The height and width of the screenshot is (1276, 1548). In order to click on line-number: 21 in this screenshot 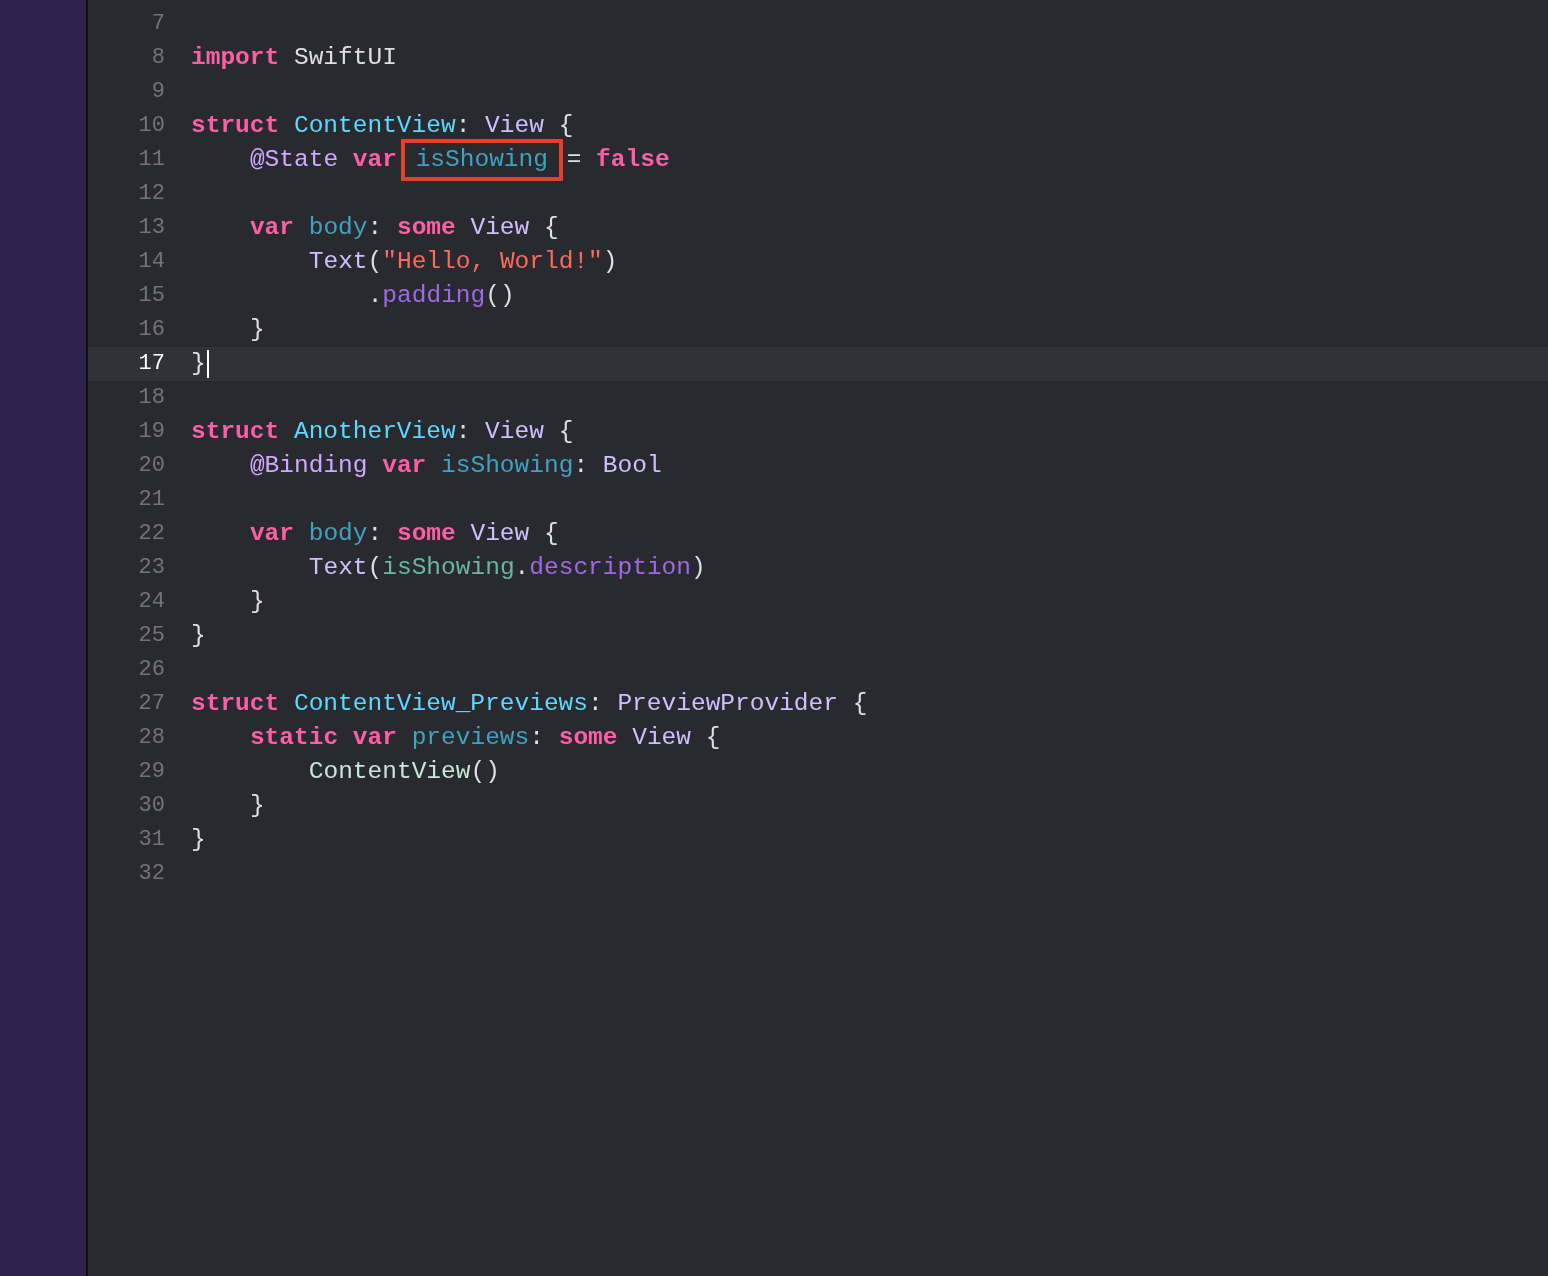, I will do `click(151, 500)`.